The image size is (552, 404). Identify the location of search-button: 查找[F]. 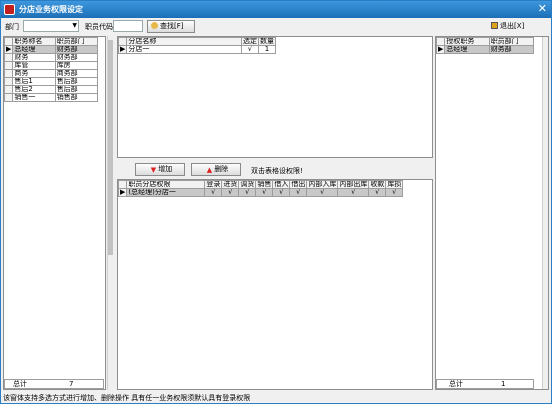
(171, 26).